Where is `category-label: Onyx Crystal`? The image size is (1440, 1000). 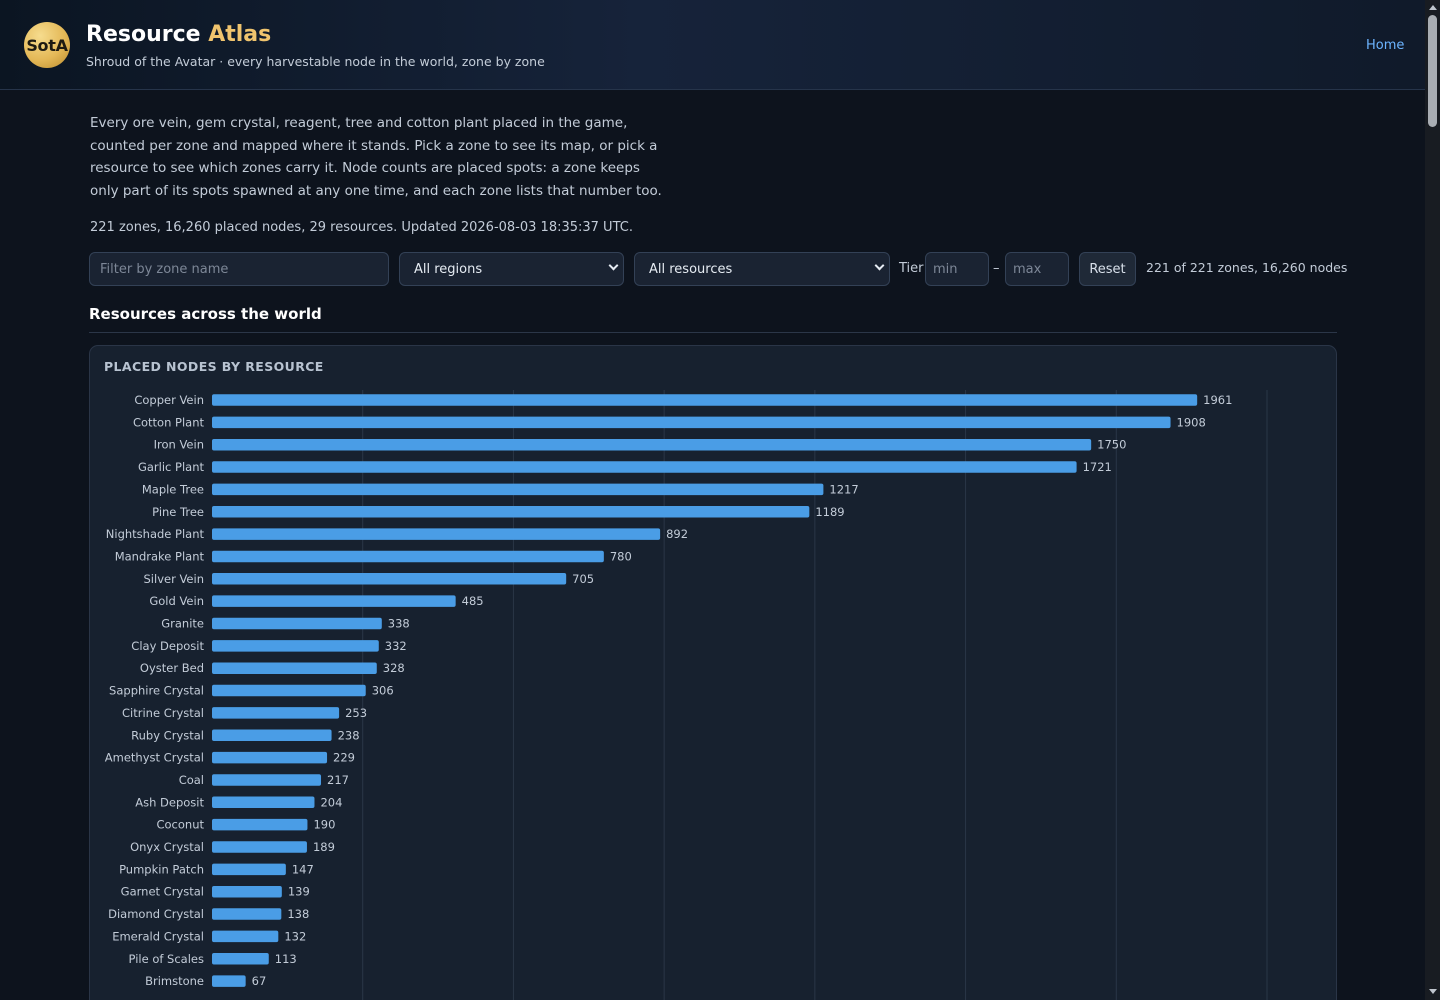 category-label: Onyx Crystal is located at coordinates (167, 847).